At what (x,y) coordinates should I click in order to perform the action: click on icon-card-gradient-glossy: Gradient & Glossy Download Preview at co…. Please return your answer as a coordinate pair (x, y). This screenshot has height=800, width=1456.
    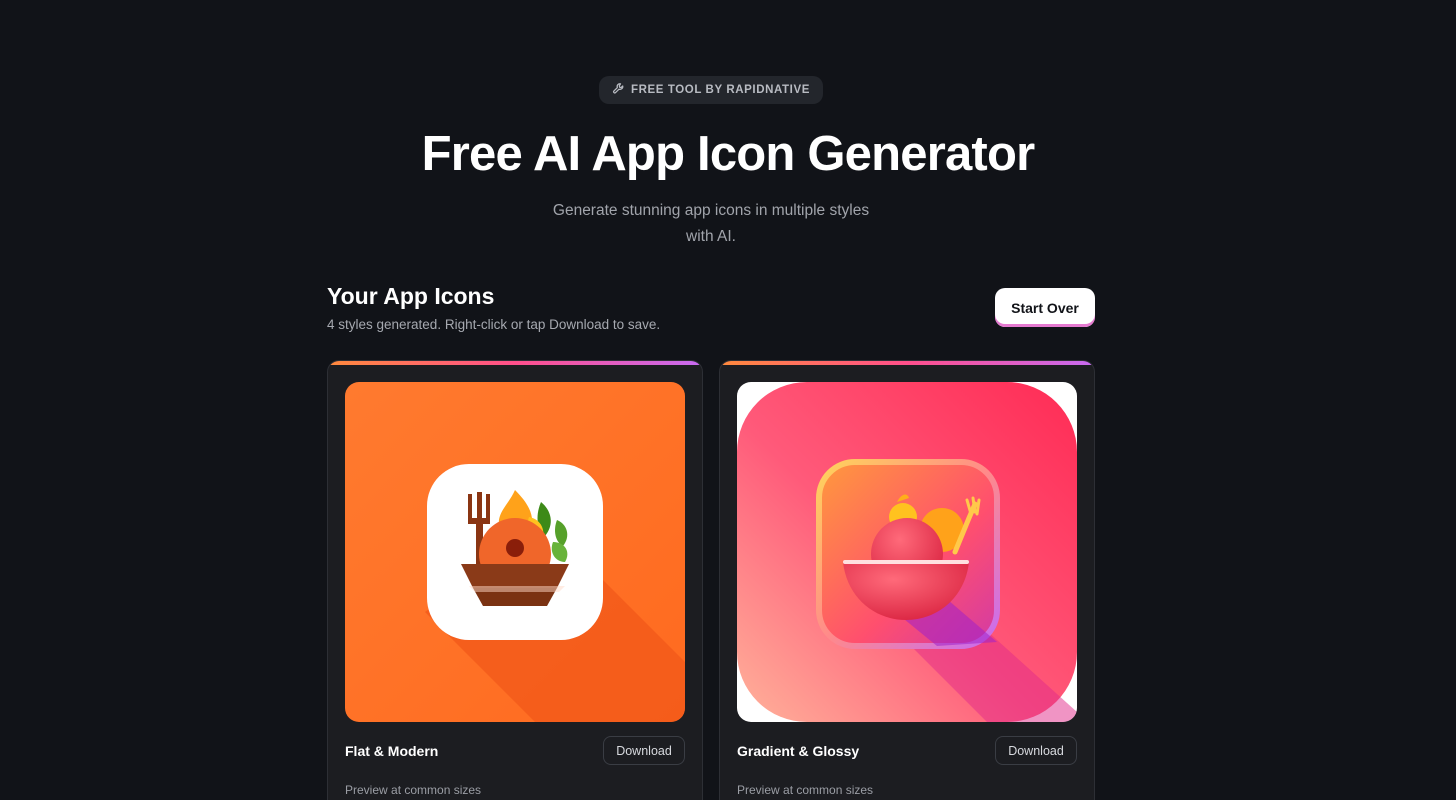
    Looking at the image, I should click on (907, 580).